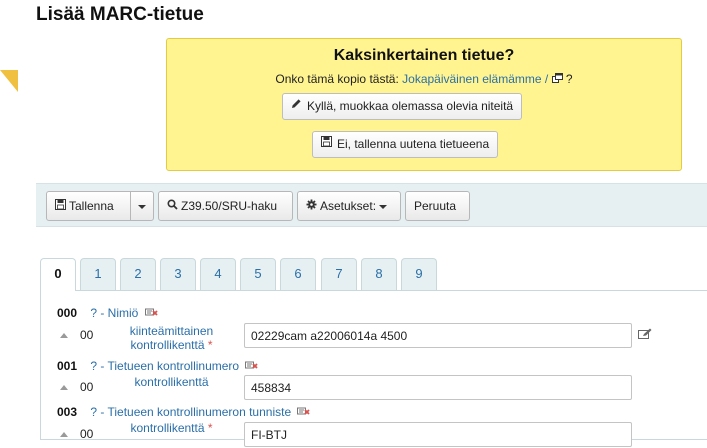 This screenshot has width=707, height=448. Describe the element at coordinates (229, 206) in the screenshot. I see `z3950-search-label: Z39.50/SRU-haku` at that location.